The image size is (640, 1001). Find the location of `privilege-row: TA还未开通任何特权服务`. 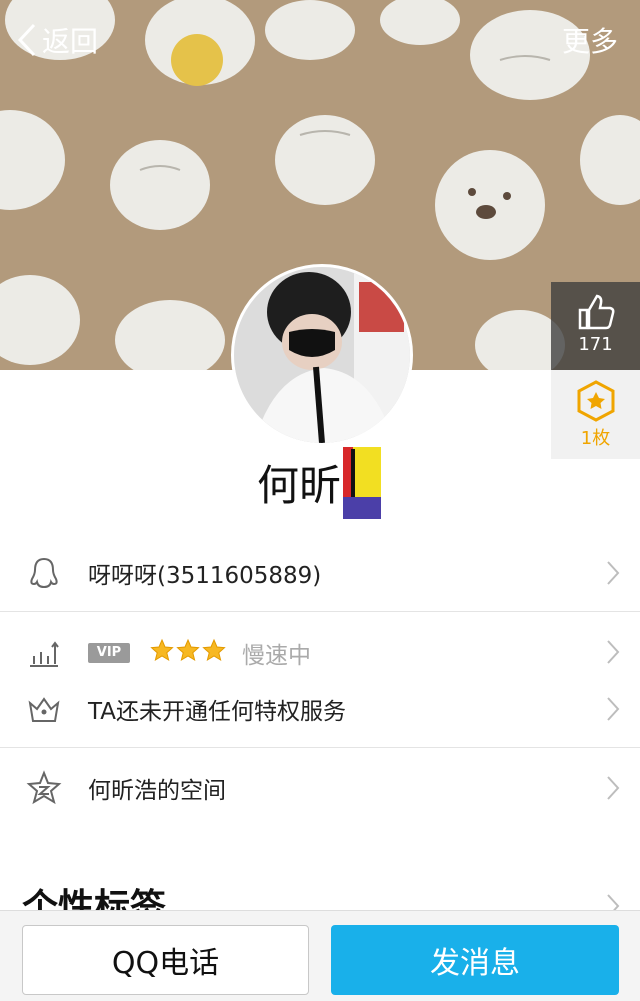

privilege-row: TA还未开通任何特权服务 is located at coordinates (320, 709).